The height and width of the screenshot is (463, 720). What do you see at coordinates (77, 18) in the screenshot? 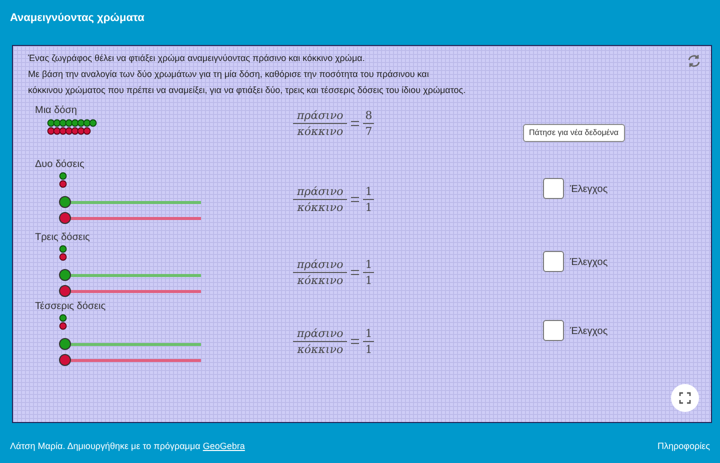
I see `page-title: Αναμειγνύοντας χρώματα` at bounding box center [77, 18].